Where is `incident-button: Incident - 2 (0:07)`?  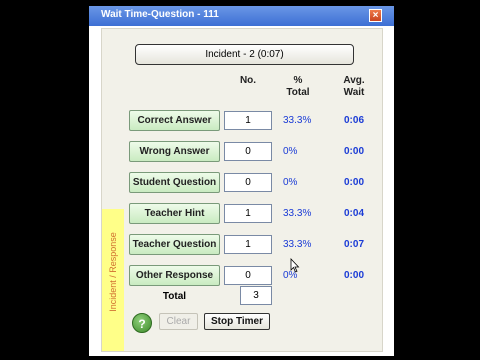 incident-button: Incident - 2 (0:07) is located at coordinates (244, 54).